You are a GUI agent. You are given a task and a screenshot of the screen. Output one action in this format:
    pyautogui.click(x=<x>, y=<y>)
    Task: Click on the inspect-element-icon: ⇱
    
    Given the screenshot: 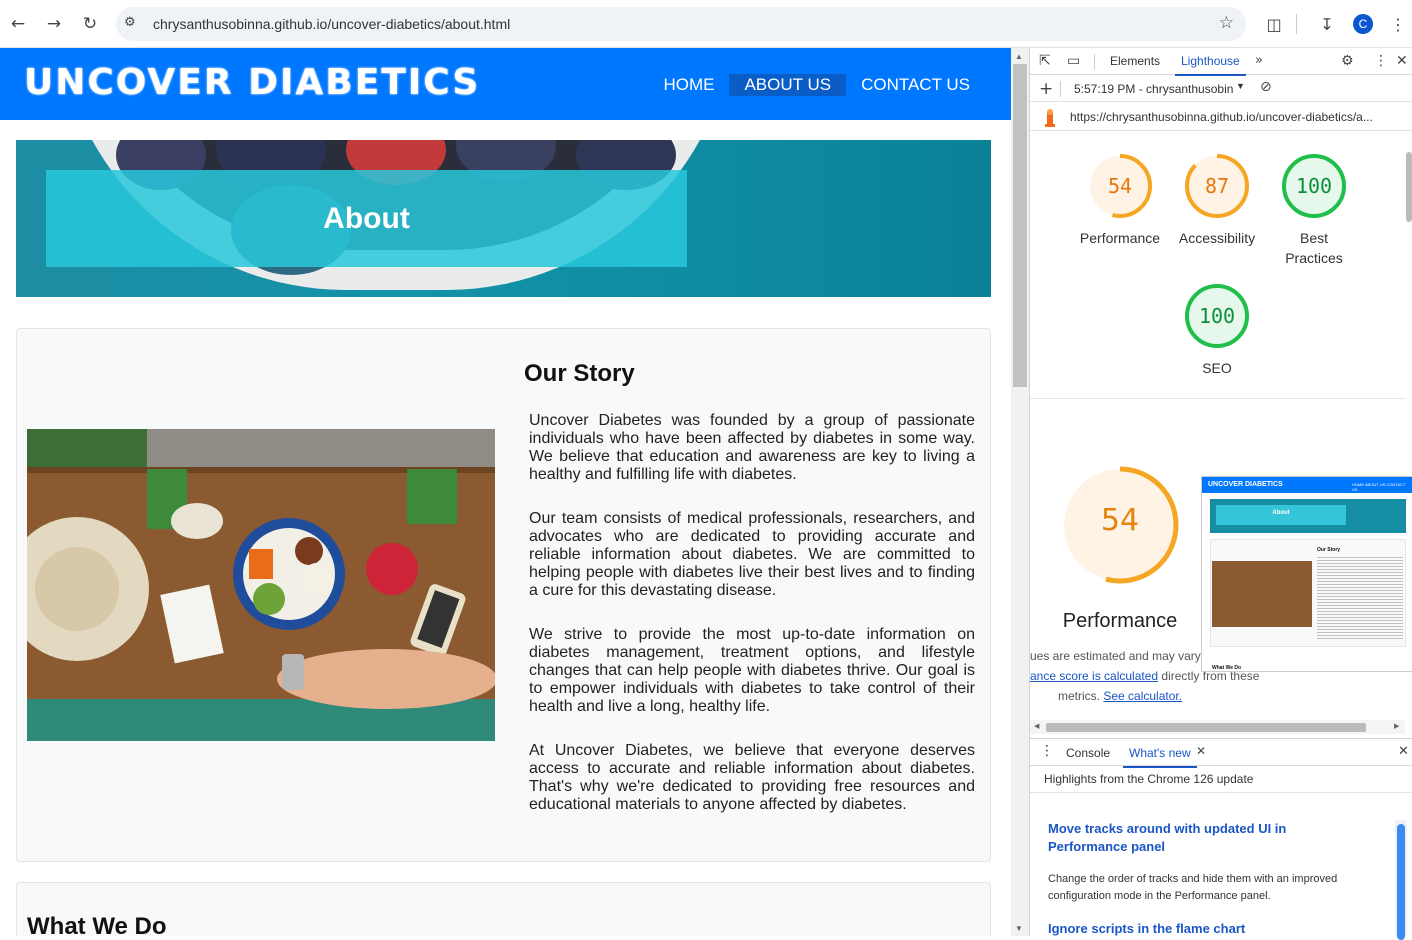 What is the action you would take?
    pyautogui.click(x=1045, y=61)
    